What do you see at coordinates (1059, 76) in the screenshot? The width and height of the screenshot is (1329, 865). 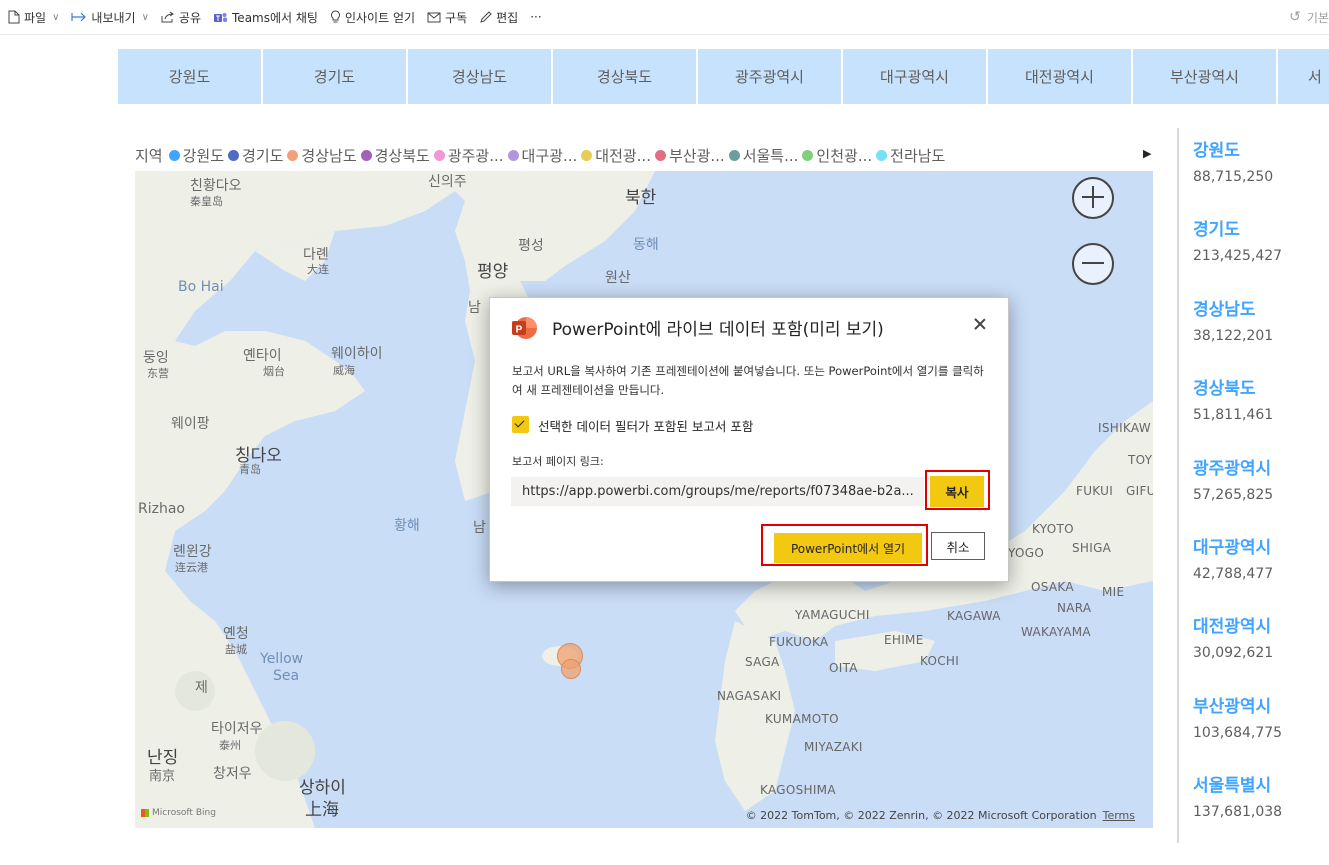 I see `slicer-item: 대전광역시` at bounding box center [1059, 76].